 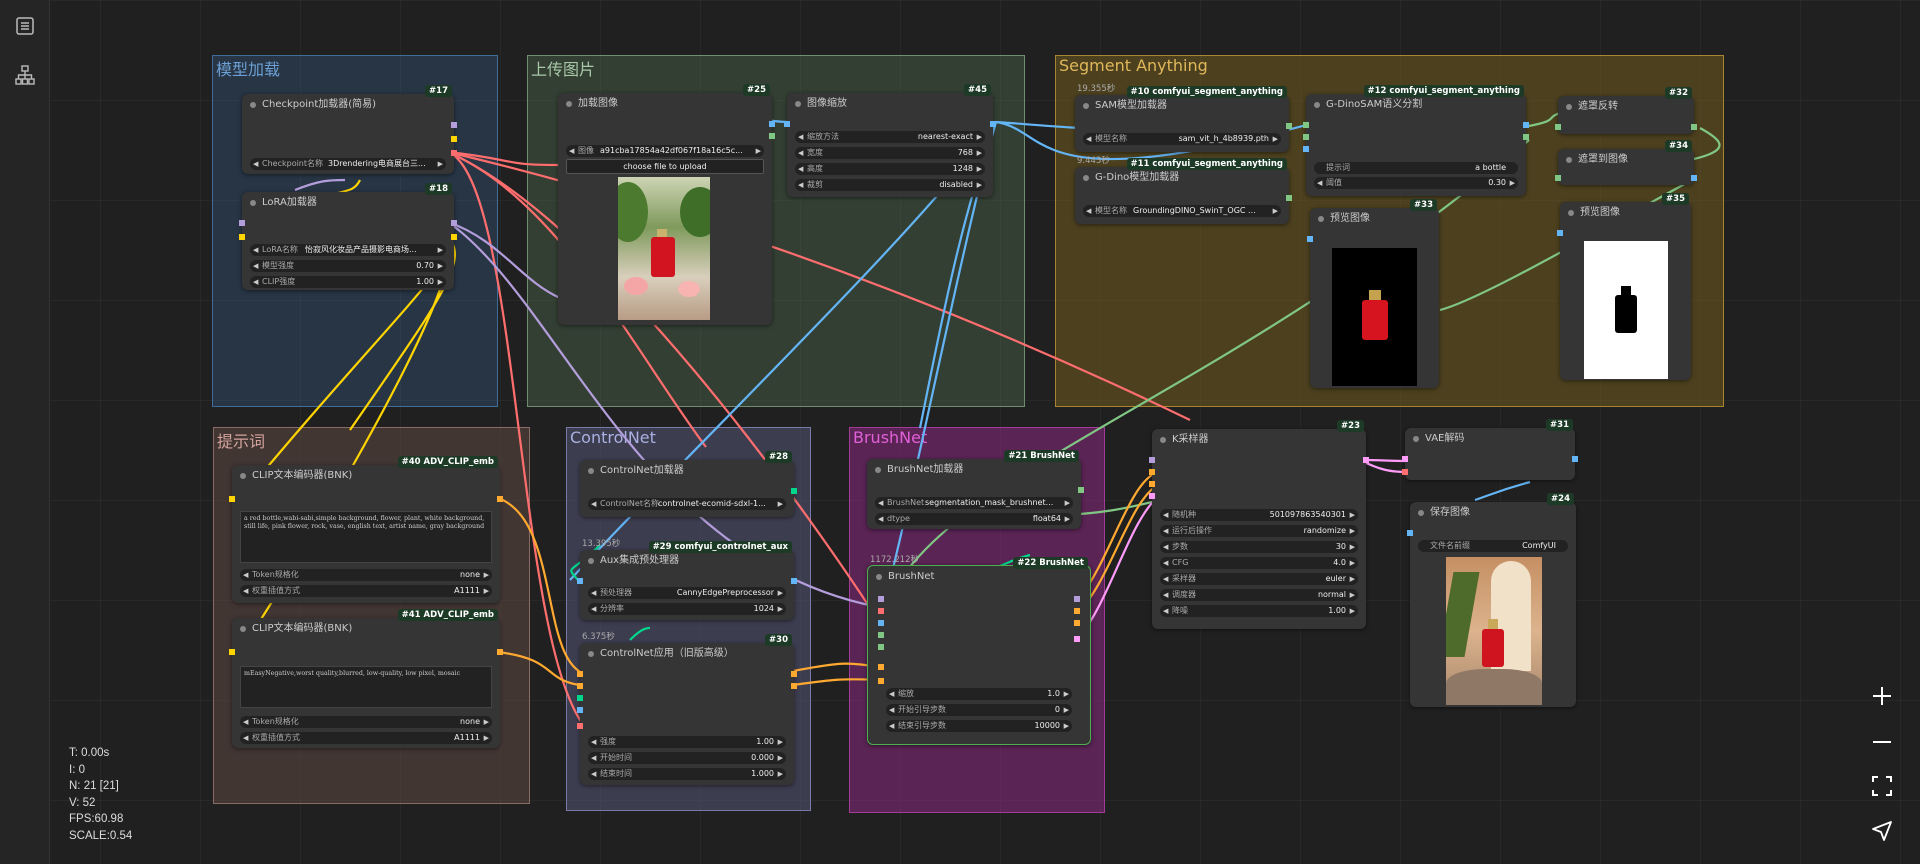 I want to click on cfg-value: ◀ CFG 4.0 ▶, so click(x=1259, y=563).